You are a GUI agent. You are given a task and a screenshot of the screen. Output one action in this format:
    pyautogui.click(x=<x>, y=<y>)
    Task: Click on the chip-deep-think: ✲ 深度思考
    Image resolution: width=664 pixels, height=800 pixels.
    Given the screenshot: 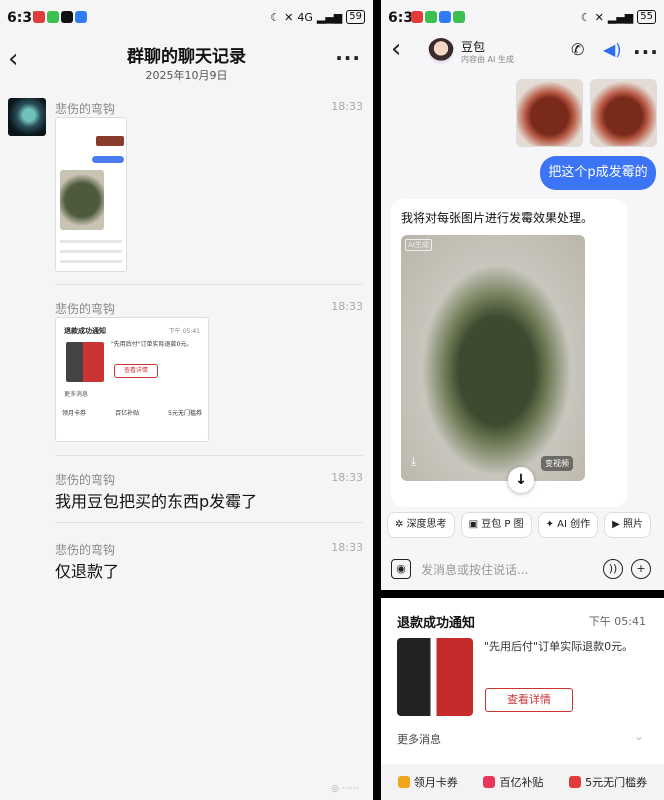 What is the action you would take?
    pyautogui.click(x=421, y=525)
    